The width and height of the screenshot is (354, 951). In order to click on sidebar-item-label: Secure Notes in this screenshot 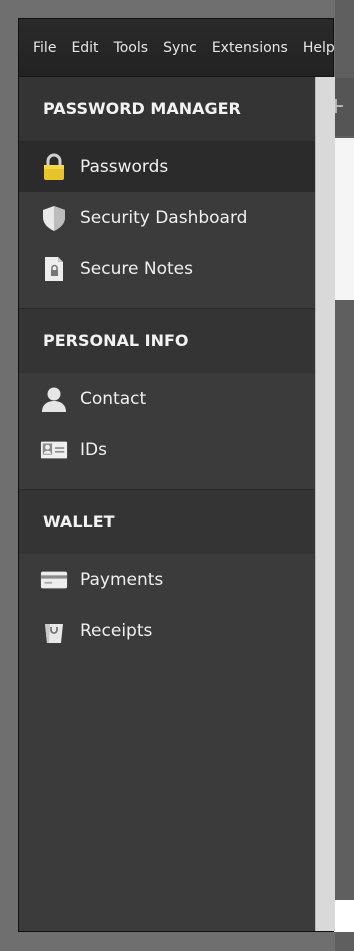, I will do `click(136, 268)`.